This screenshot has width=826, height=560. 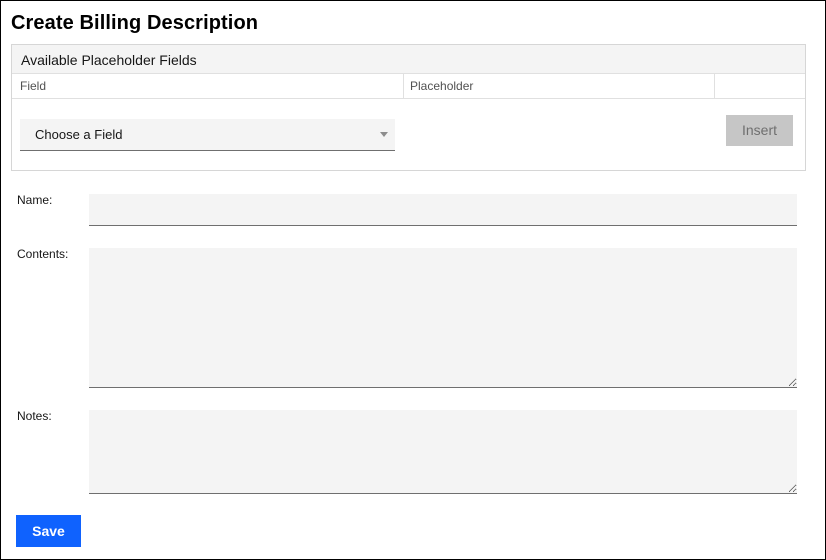 I want to click on field-select-dropdown: Choose a Field, so click(x=207, y=135).